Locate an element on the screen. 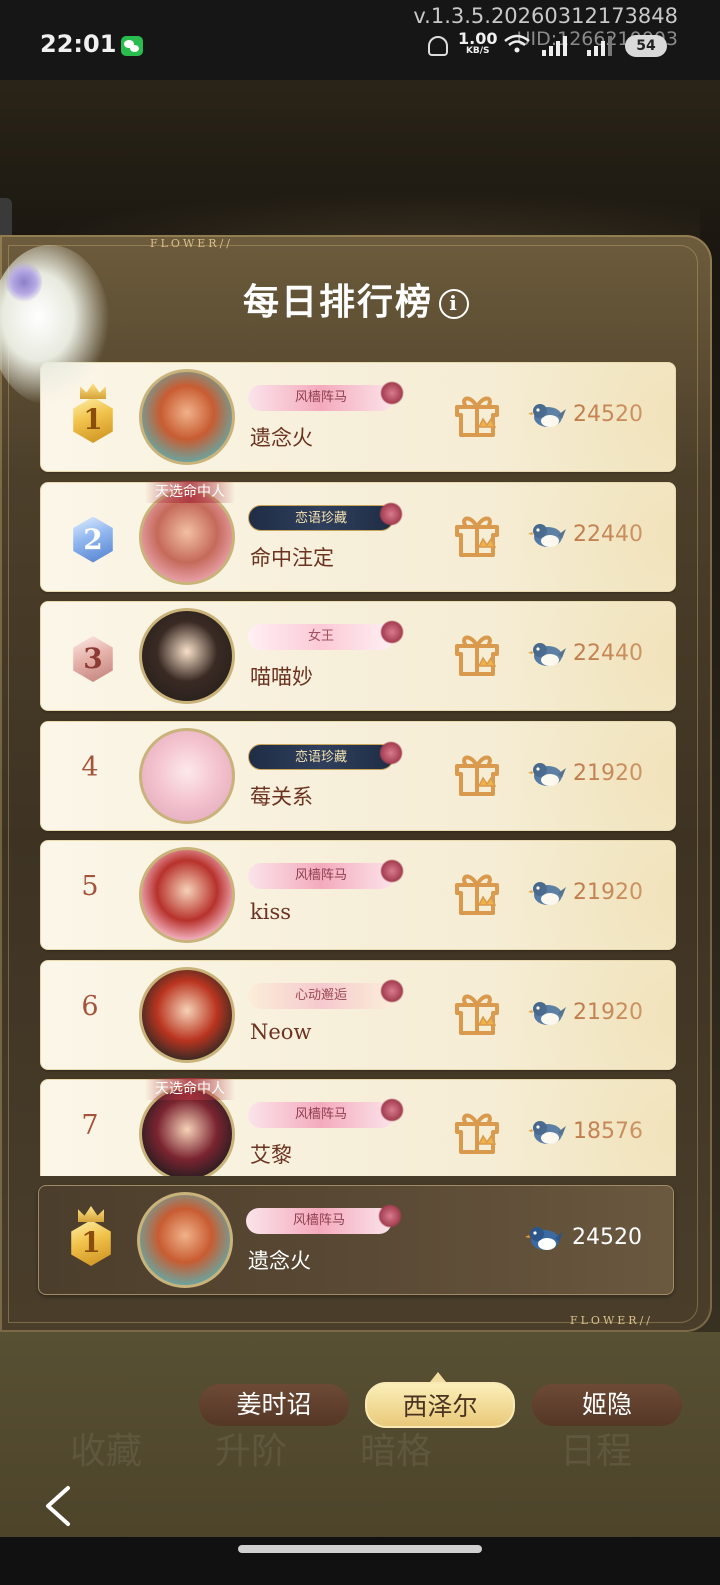 The width and height of the screenshot is (720, 1585). player-name: 命中注定 is located at coordinates (292, 557).